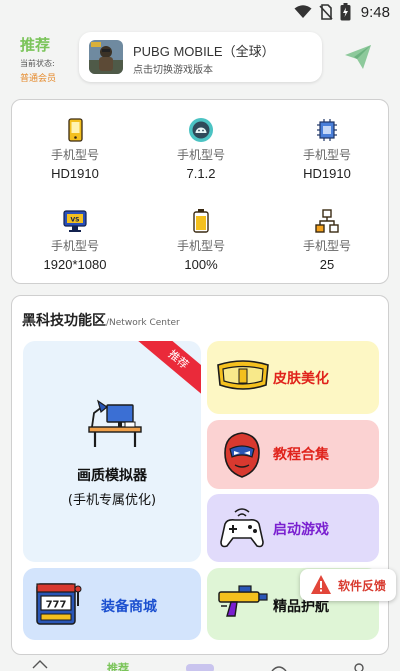 This screenshot has height=671, width=400. Describe the element at coordinates (201, 221) in the screenshot. I see `battery-icon` at that location.